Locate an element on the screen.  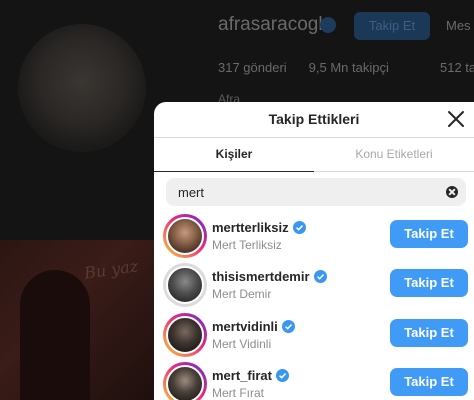
account-fullname: Mert Vidinli is located at coordinates (242, 344).